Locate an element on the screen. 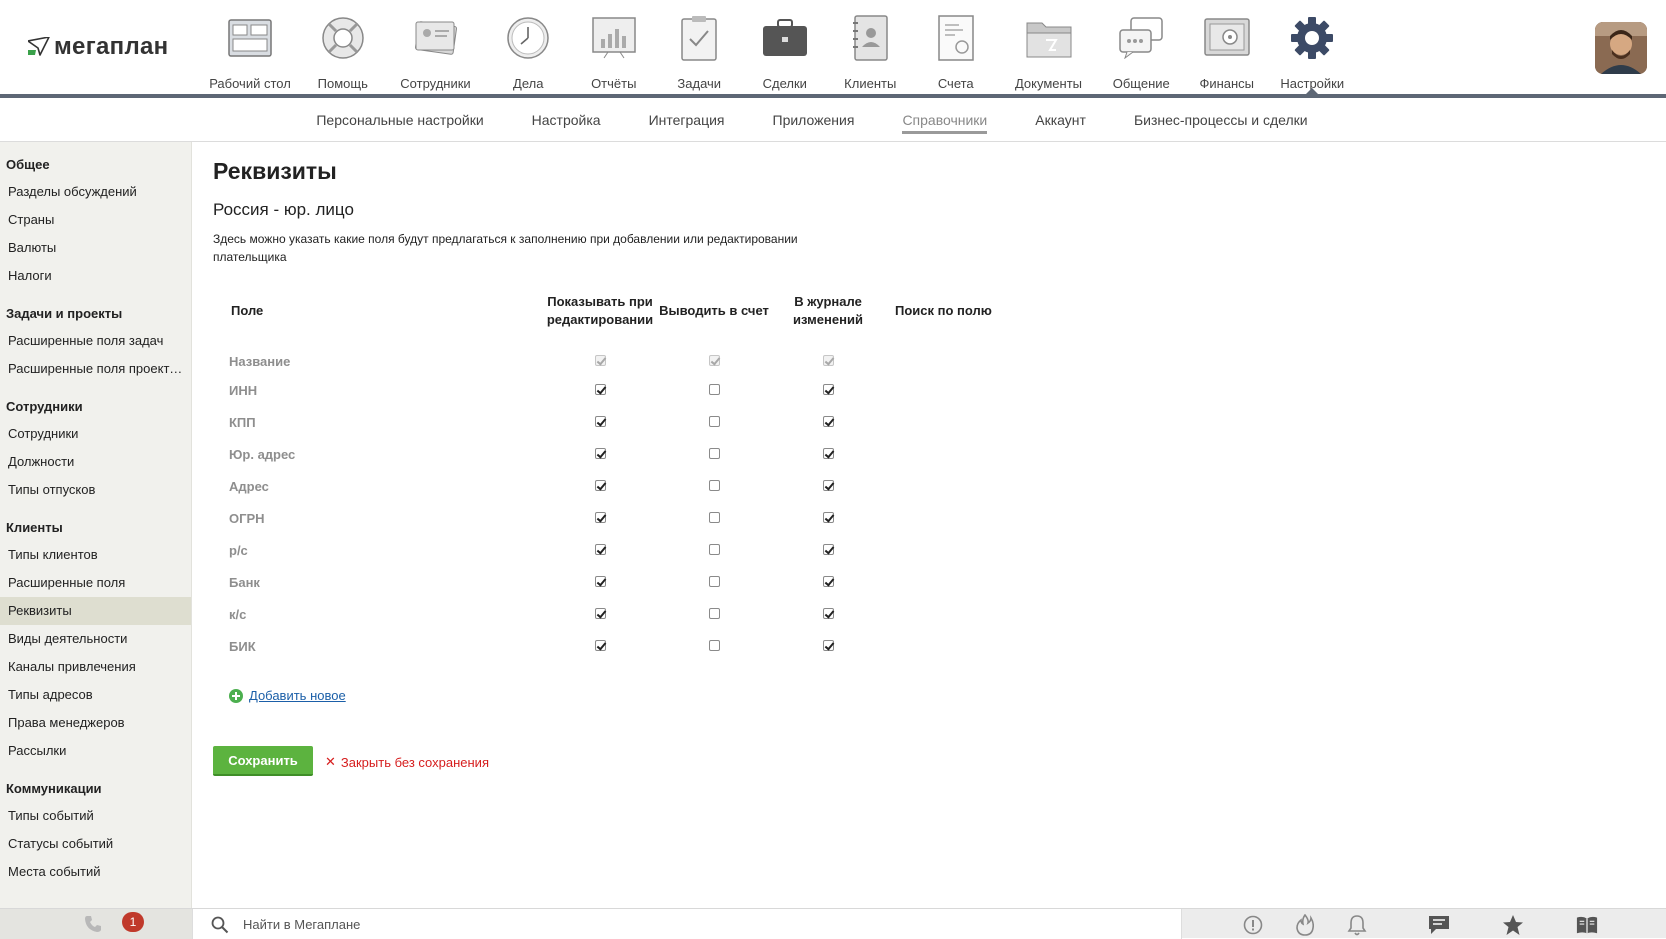  sidebar-item-mailings: Рассылки is located at coordinates (95, 751).